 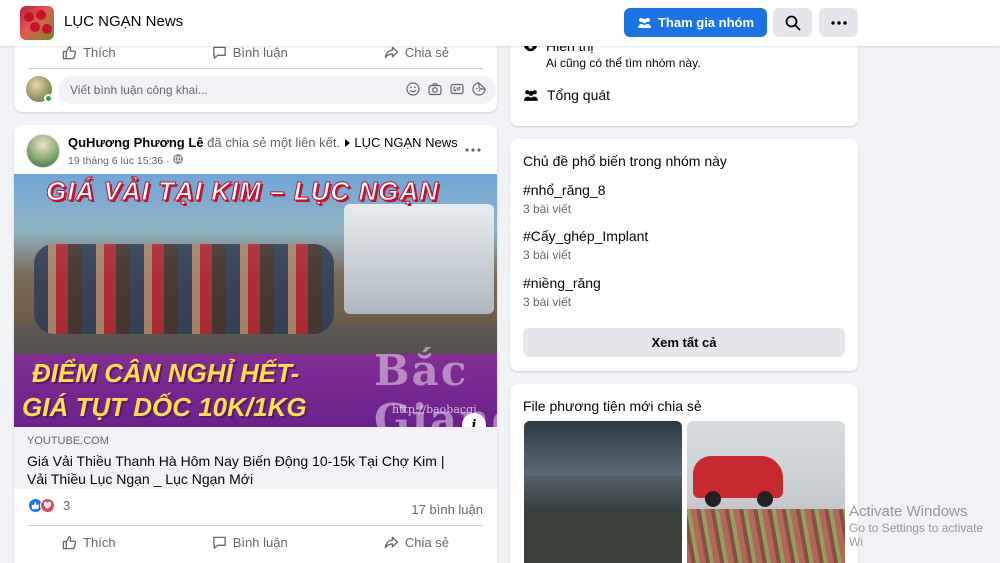 I want to click on general-label: Tổng quát, so click(x=579, y=95).